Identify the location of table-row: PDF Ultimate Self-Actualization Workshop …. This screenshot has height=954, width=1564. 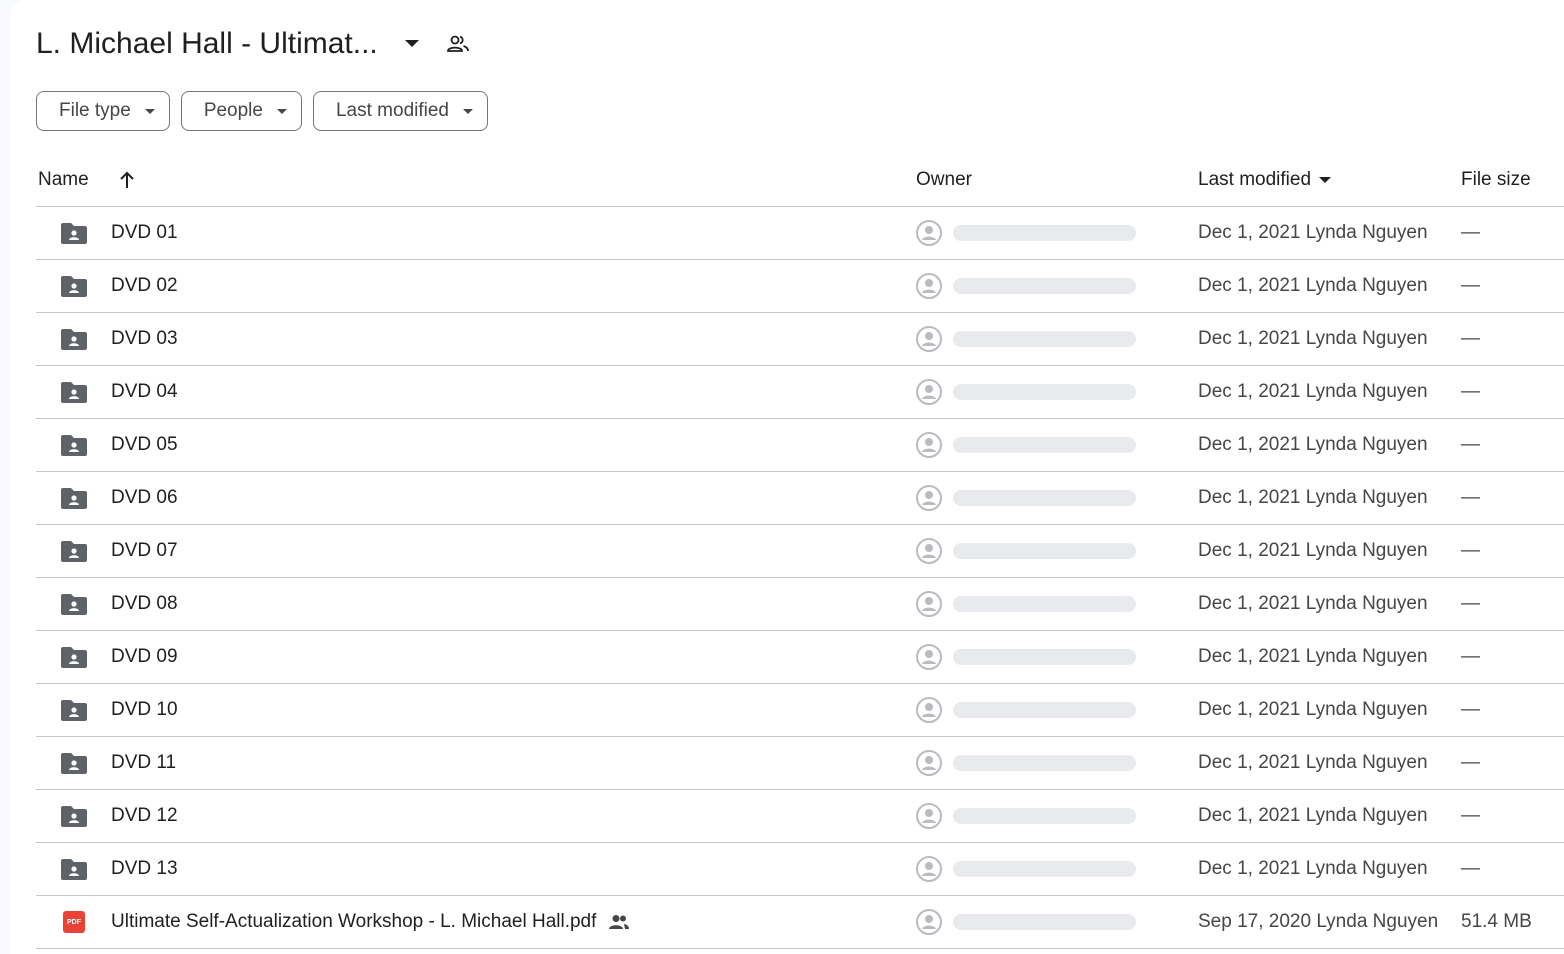
(800, 922).